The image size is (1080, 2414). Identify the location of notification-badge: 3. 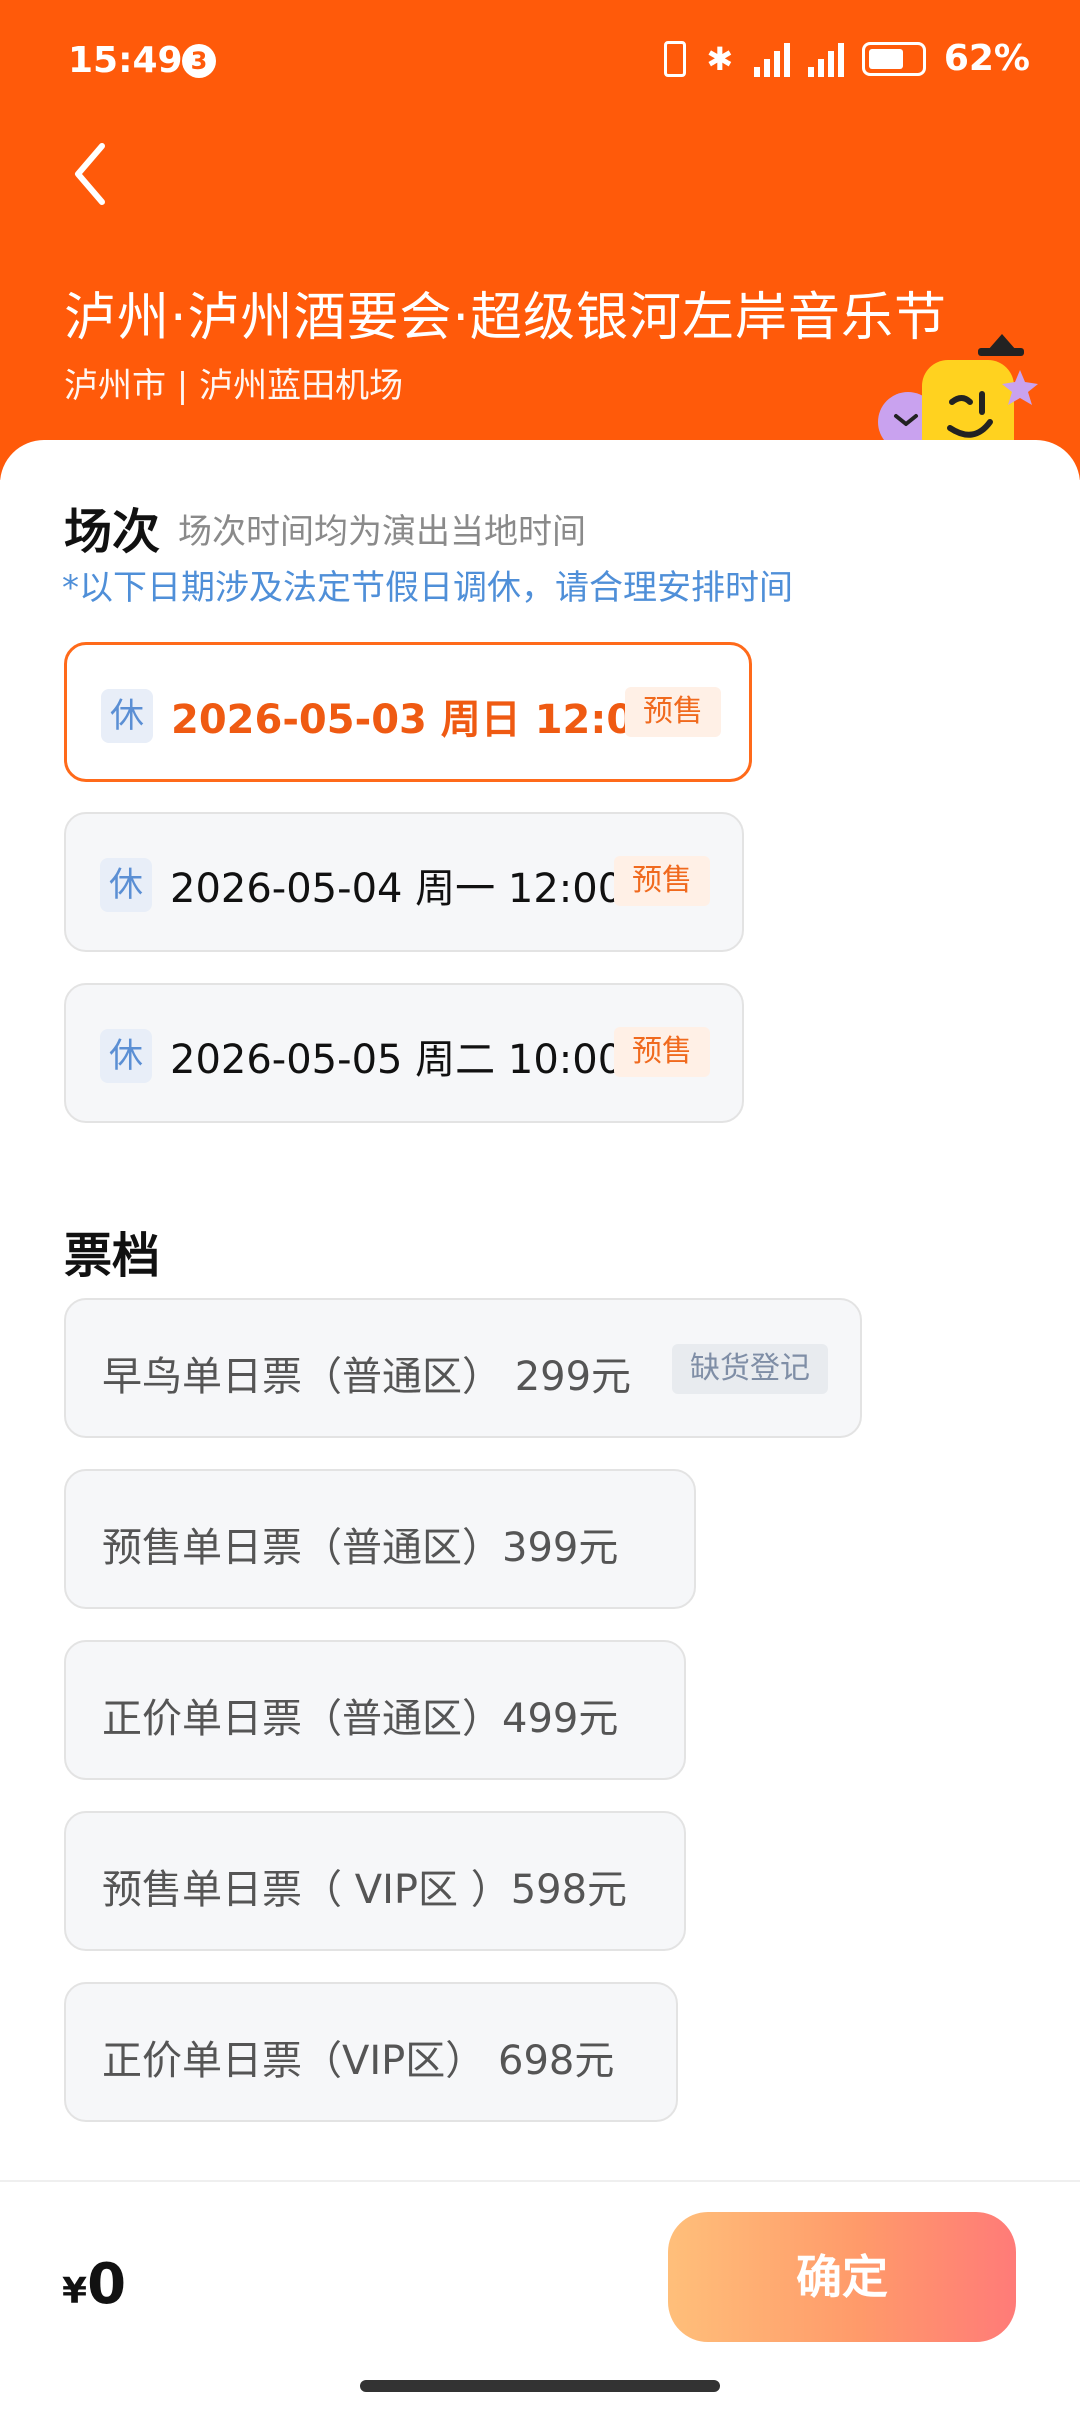
(199, 61).